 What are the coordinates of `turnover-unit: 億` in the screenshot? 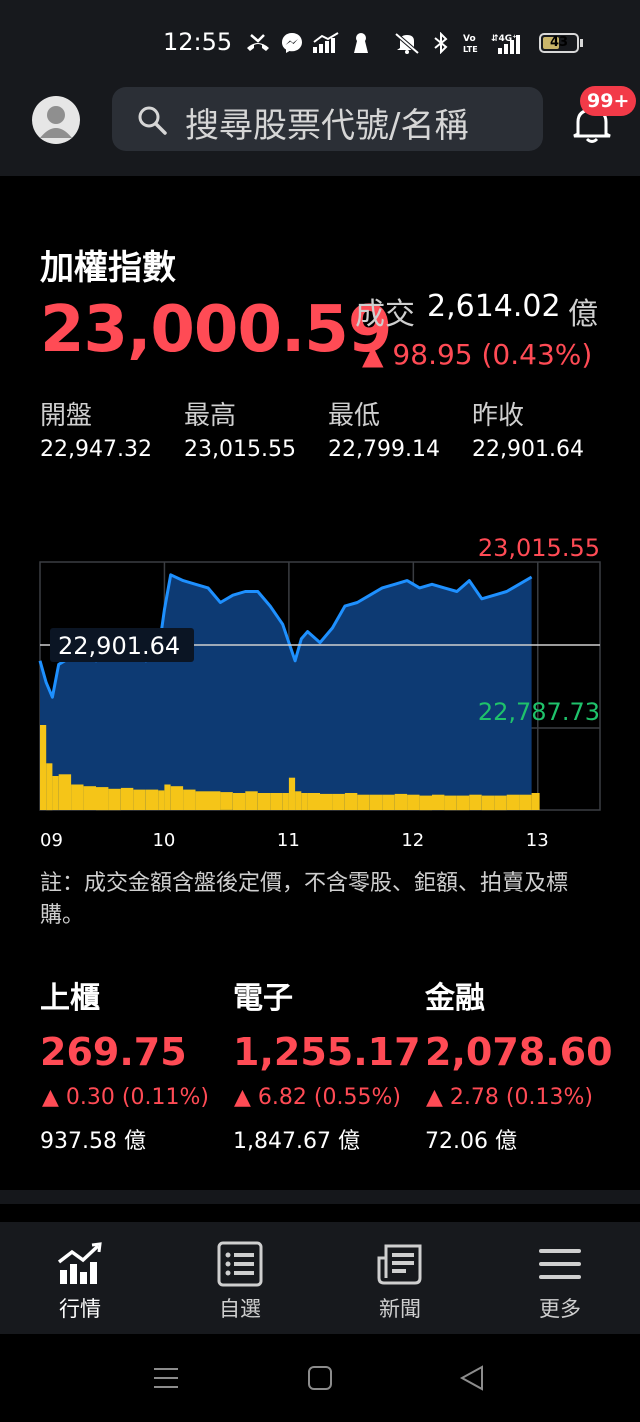 It's located at (583, 314).